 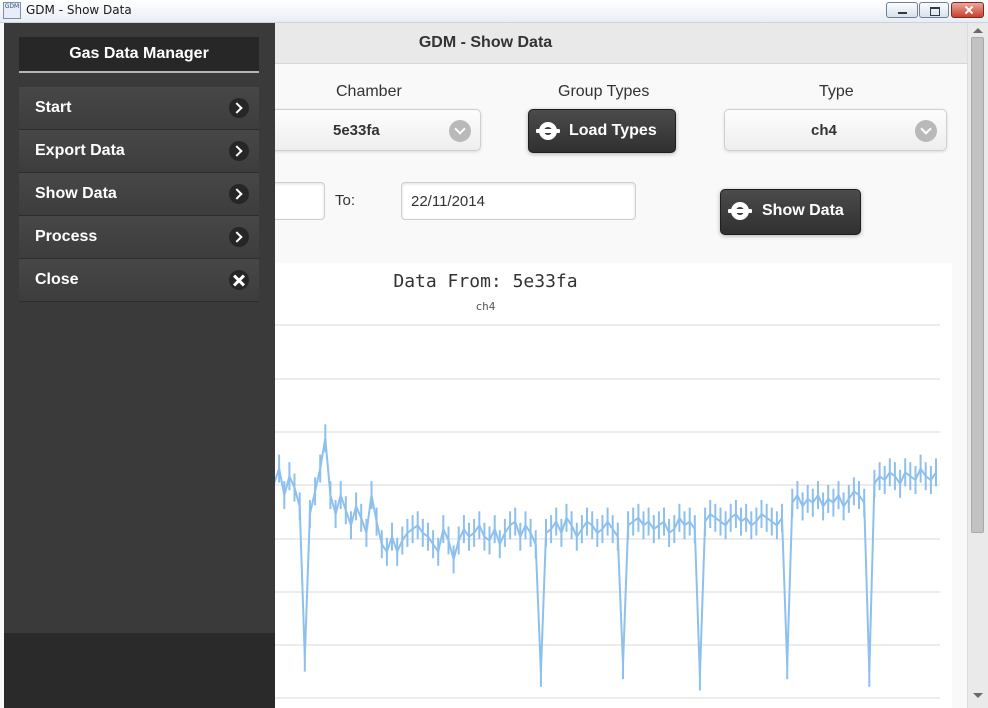 What do you see at coordinates (139, 108) in the screenshot?
I see `menu-item-start: Start` at bounding box center [139, 108].